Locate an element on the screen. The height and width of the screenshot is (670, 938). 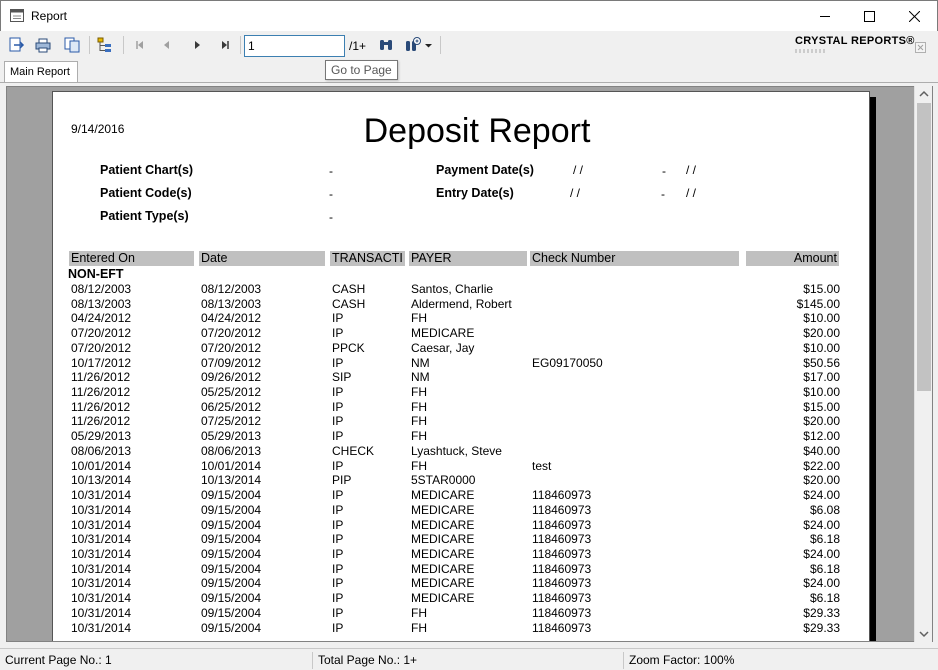
find-binoculars-icon is located at coordinates (386, 45).